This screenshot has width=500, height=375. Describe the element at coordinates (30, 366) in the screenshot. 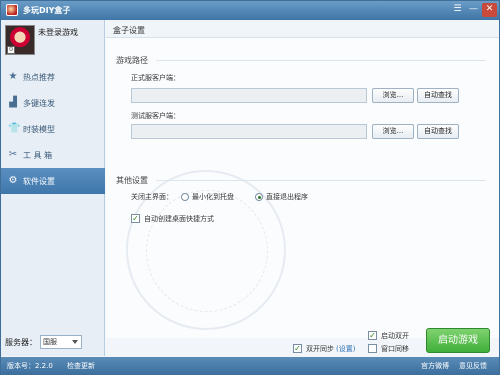

I see `version-text: 版本号：2.2.0` at that location.